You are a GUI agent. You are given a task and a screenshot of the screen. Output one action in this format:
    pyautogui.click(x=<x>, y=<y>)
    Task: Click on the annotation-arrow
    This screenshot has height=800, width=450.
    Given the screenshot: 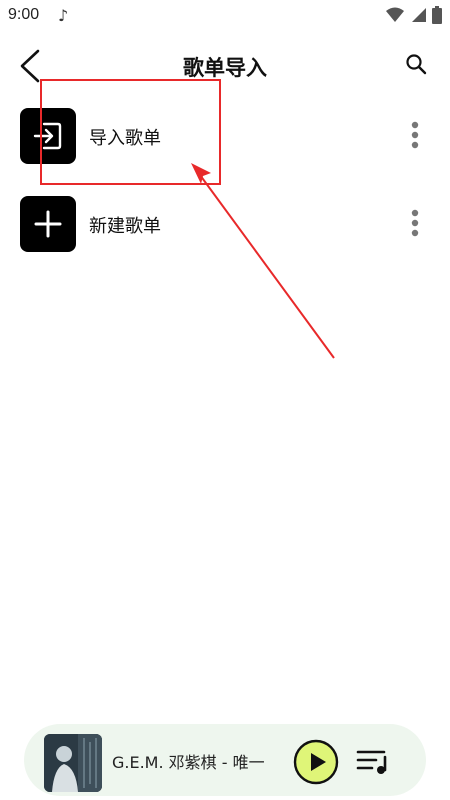 What is the action you would take?
    pyautogui.click(x=263, y=261)
    